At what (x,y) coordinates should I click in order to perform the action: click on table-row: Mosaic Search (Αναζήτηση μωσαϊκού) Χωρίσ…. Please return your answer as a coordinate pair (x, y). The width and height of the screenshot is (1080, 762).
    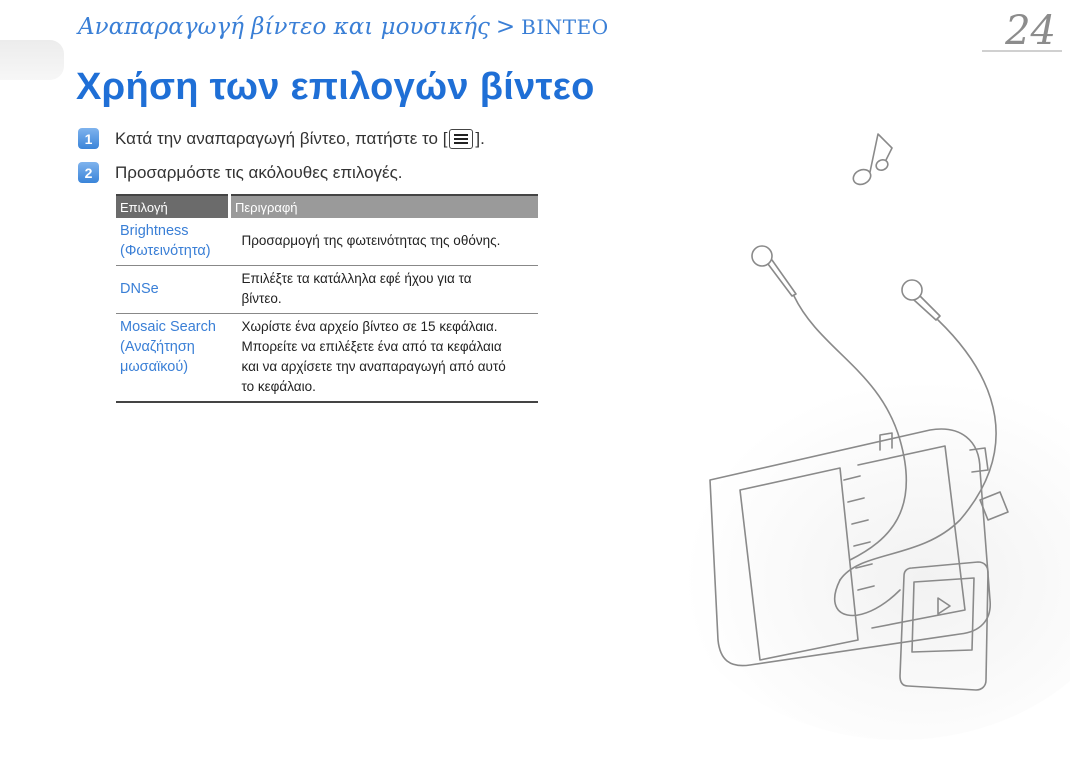
    Looking at the image, I should click on (327, 358).